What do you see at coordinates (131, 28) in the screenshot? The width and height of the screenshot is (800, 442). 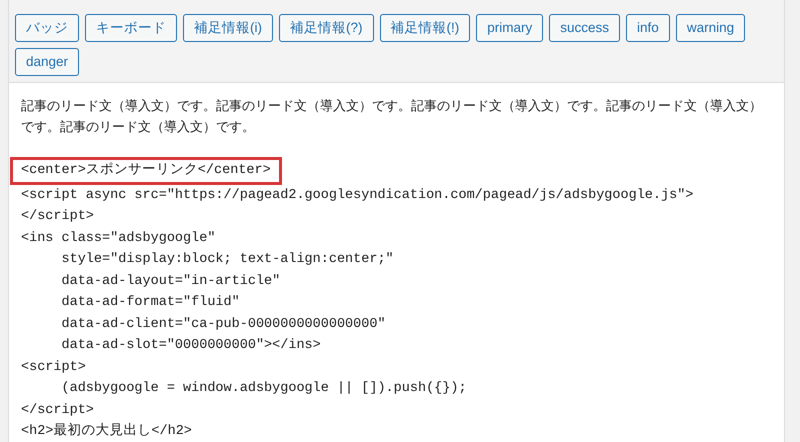 I see `toolbar-button: キーボード` at bounding box center [131, 28].